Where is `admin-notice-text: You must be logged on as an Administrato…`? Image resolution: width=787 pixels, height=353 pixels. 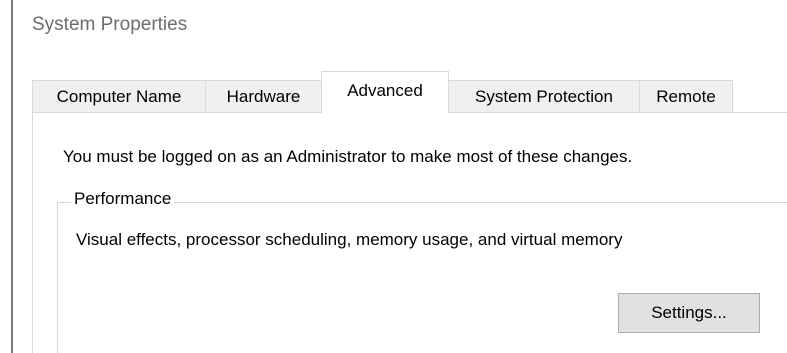 admin-notice-text: You must be logged on as an Administrato… is located at coordinates (348, 156).